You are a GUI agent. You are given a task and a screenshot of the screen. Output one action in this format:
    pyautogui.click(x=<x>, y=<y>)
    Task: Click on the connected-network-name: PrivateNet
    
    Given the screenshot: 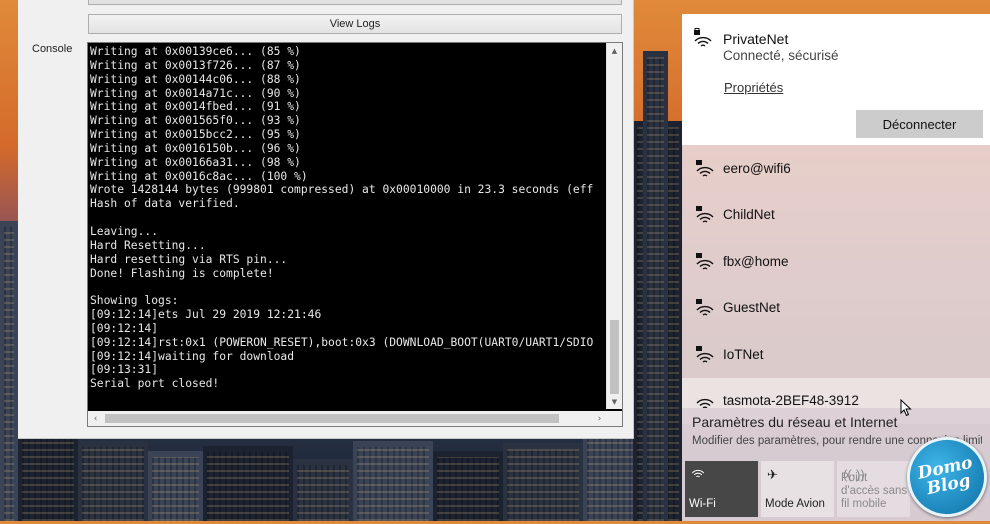 What is the action you would take?
    pyautogui.click(x=756, y=39)
    